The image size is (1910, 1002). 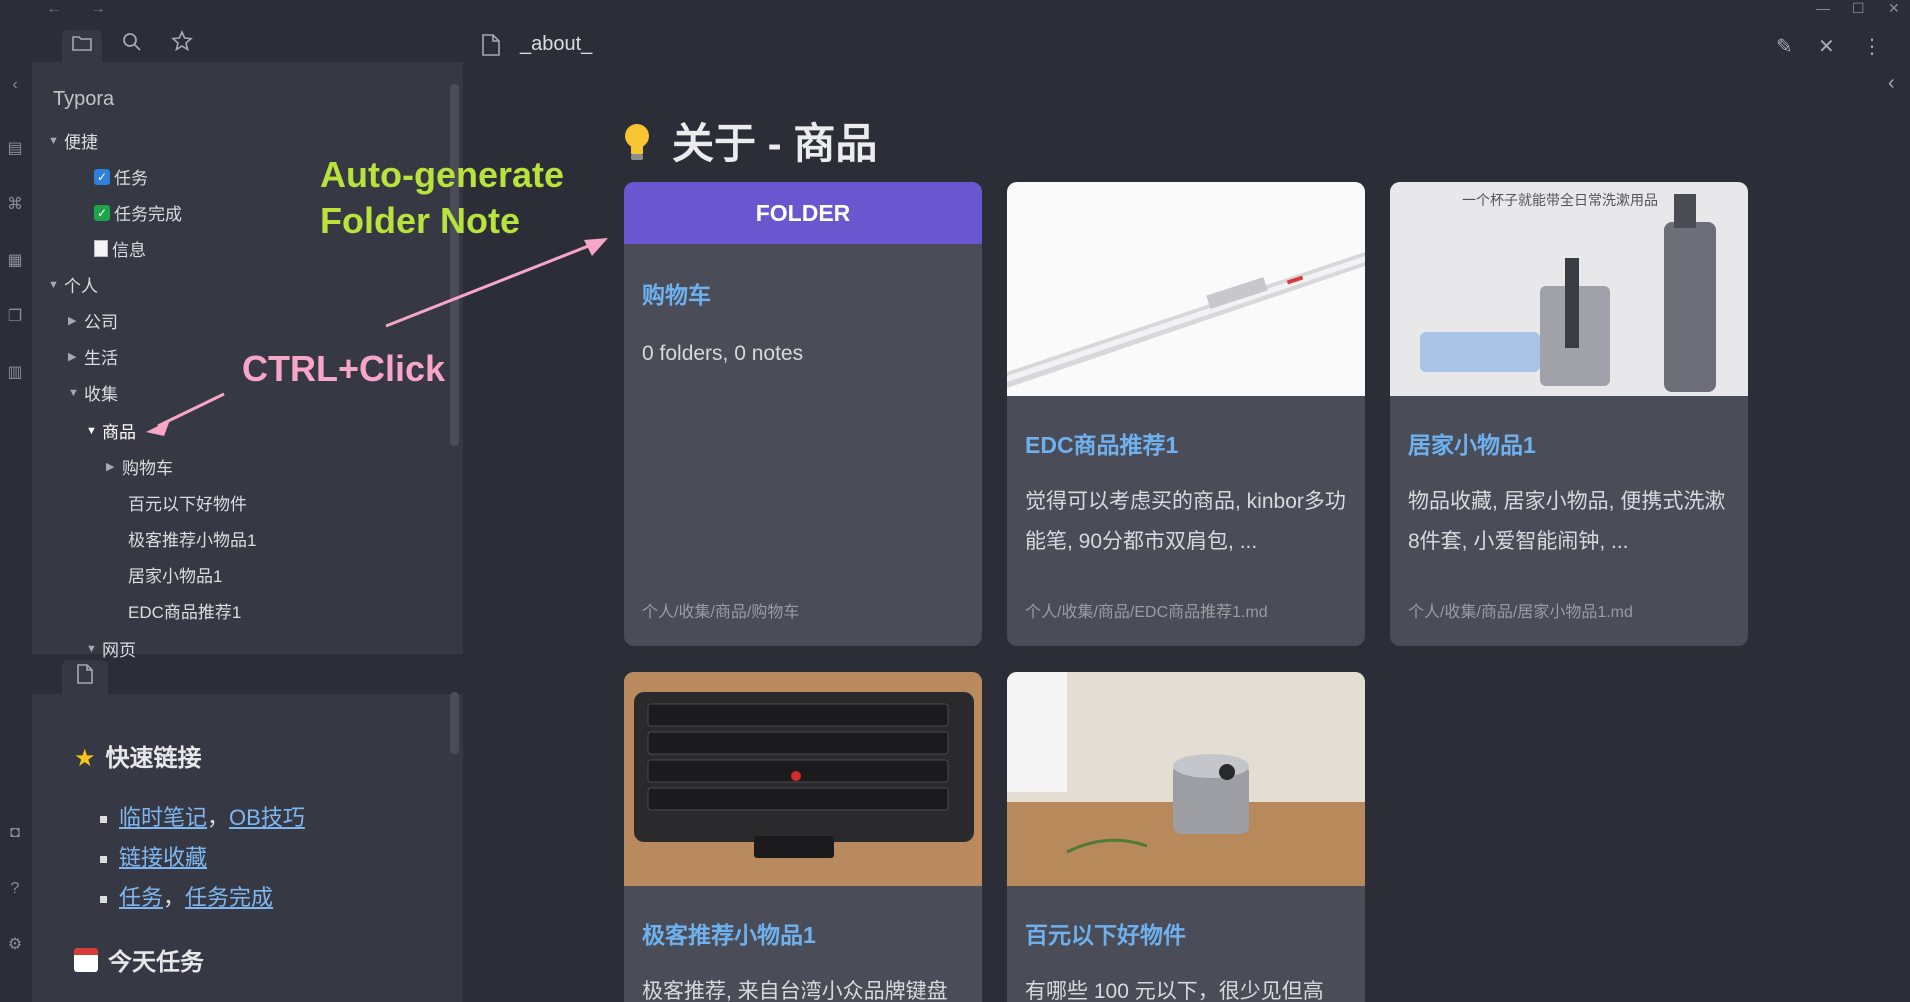 I want to click on card-title: 极客推荐小物品1, so click(x=729, y=933).